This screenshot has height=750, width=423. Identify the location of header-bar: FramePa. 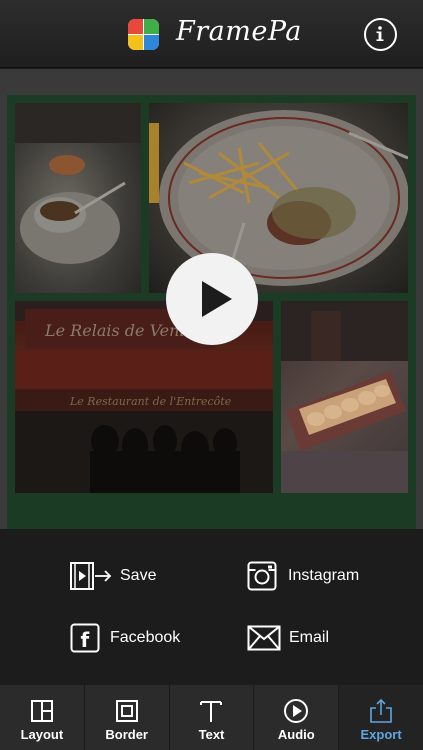
(211, 34).